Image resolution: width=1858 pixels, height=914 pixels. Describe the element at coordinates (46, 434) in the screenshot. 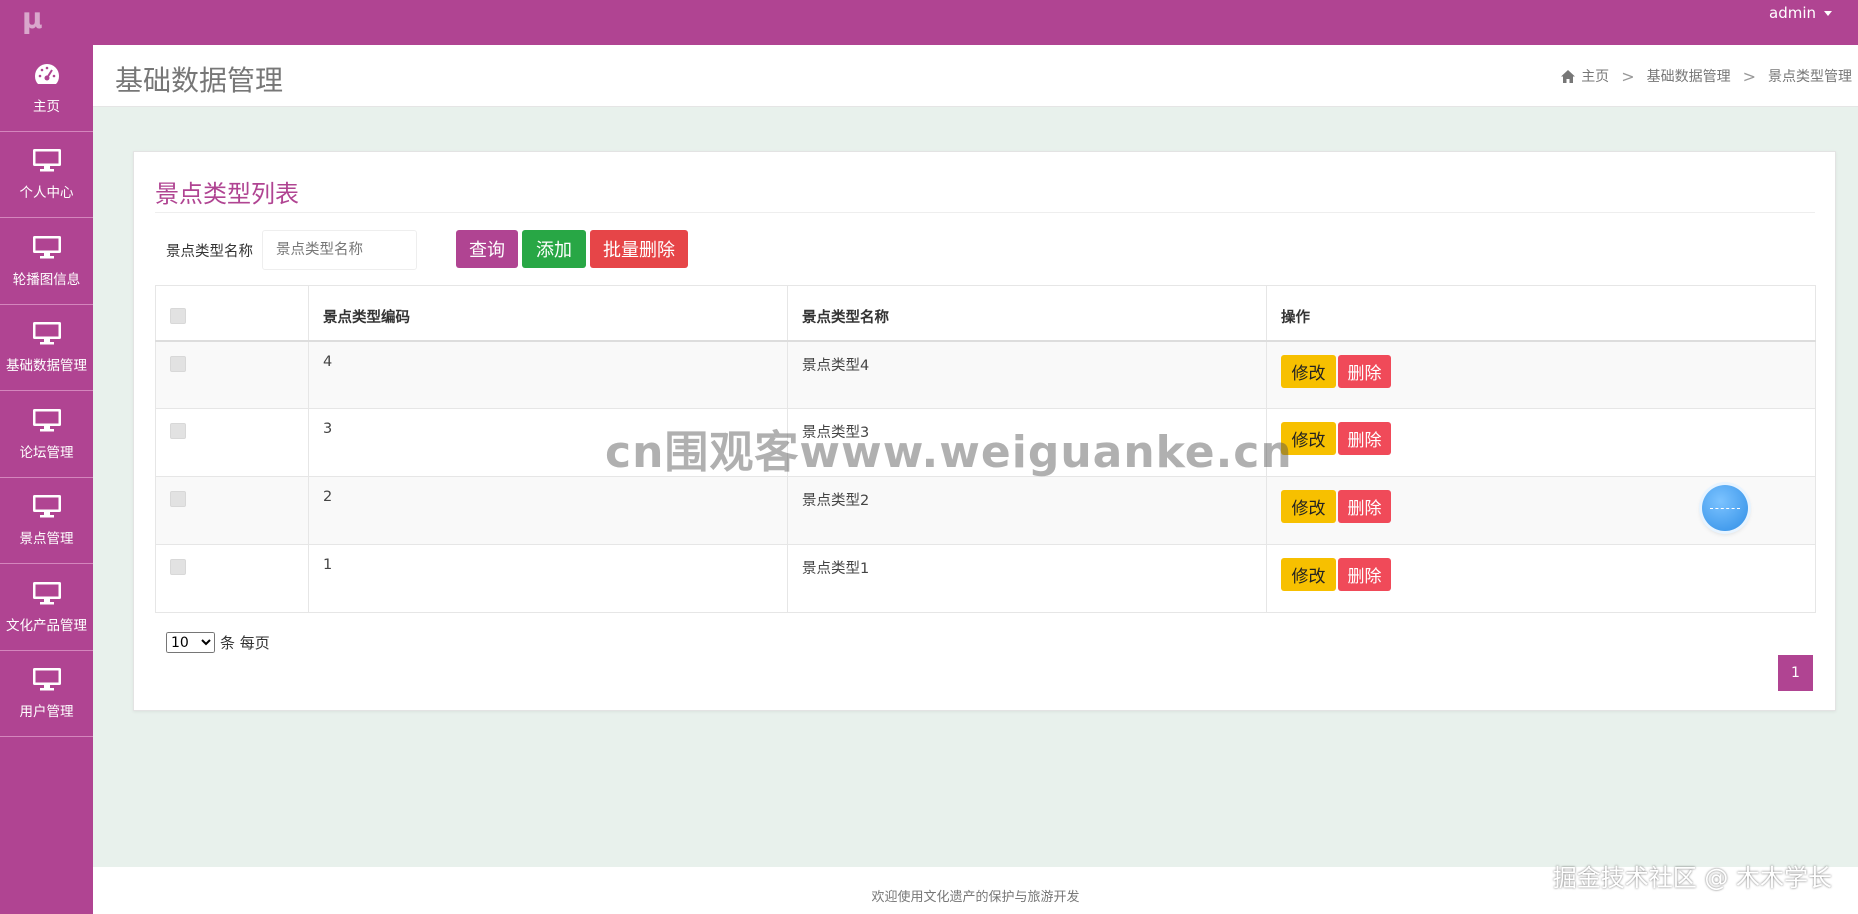

I see `sidebar-item-forum: 论坛管理` at that location.